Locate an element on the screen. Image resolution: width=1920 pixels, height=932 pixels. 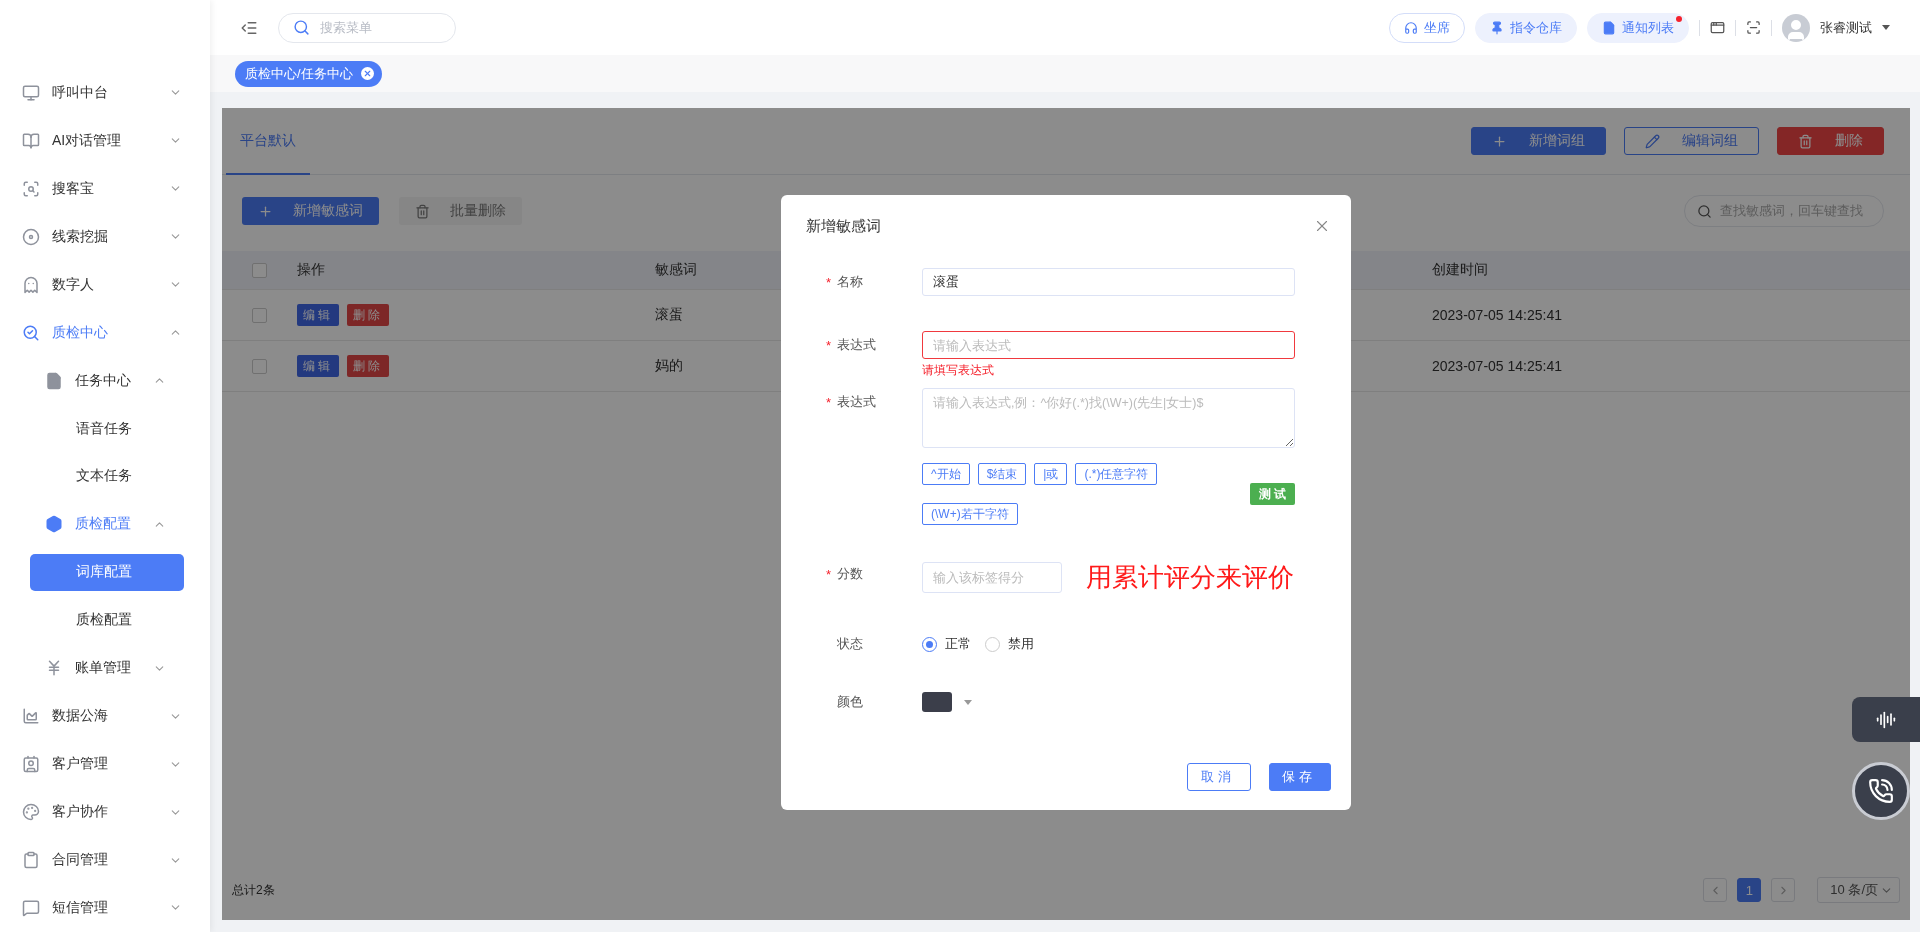
dialog-title: 新增敏感词 is located at coordinates (843, 226).